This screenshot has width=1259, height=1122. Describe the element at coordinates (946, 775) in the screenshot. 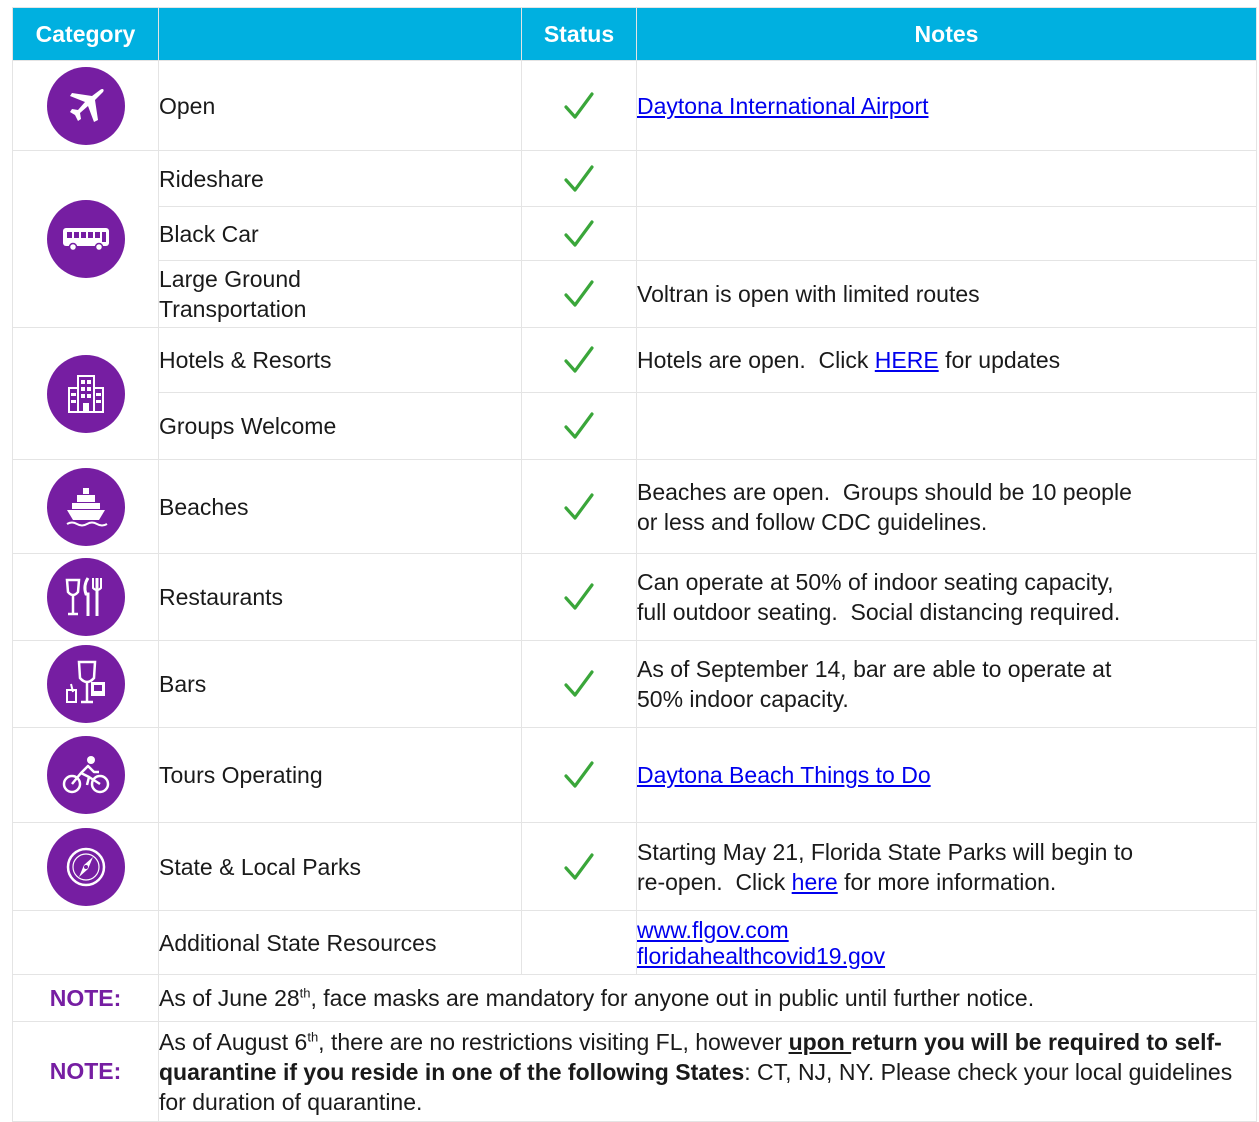

I see `notes-cell: Daytona Beach Things to Do` at that location.